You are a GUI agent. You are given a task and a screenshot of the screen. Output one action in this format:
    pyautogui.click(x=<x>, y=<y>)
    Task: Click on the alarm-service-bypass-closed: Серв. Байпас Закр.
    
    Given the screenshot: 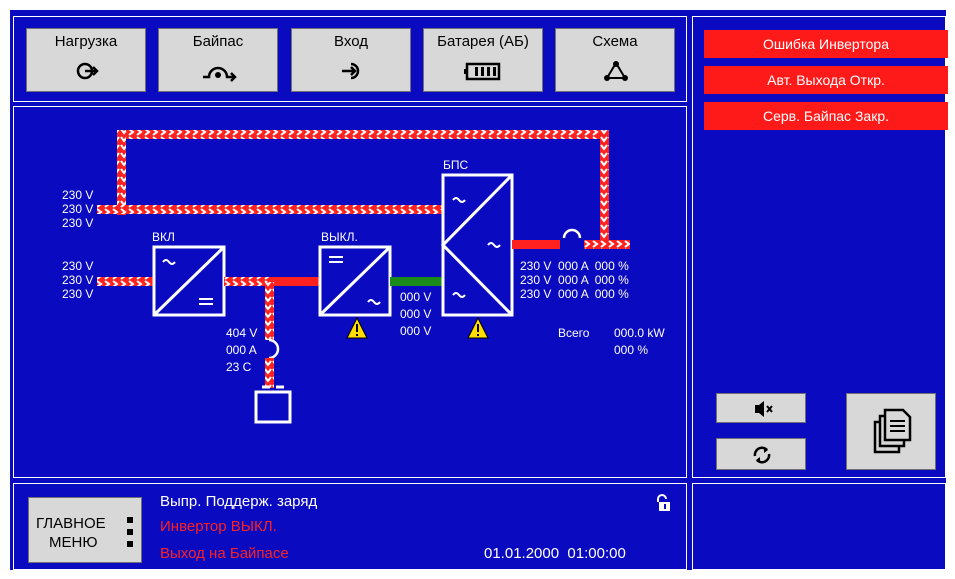 What is the action you would take?
    pyautogui.click(x=826, y=116)
    